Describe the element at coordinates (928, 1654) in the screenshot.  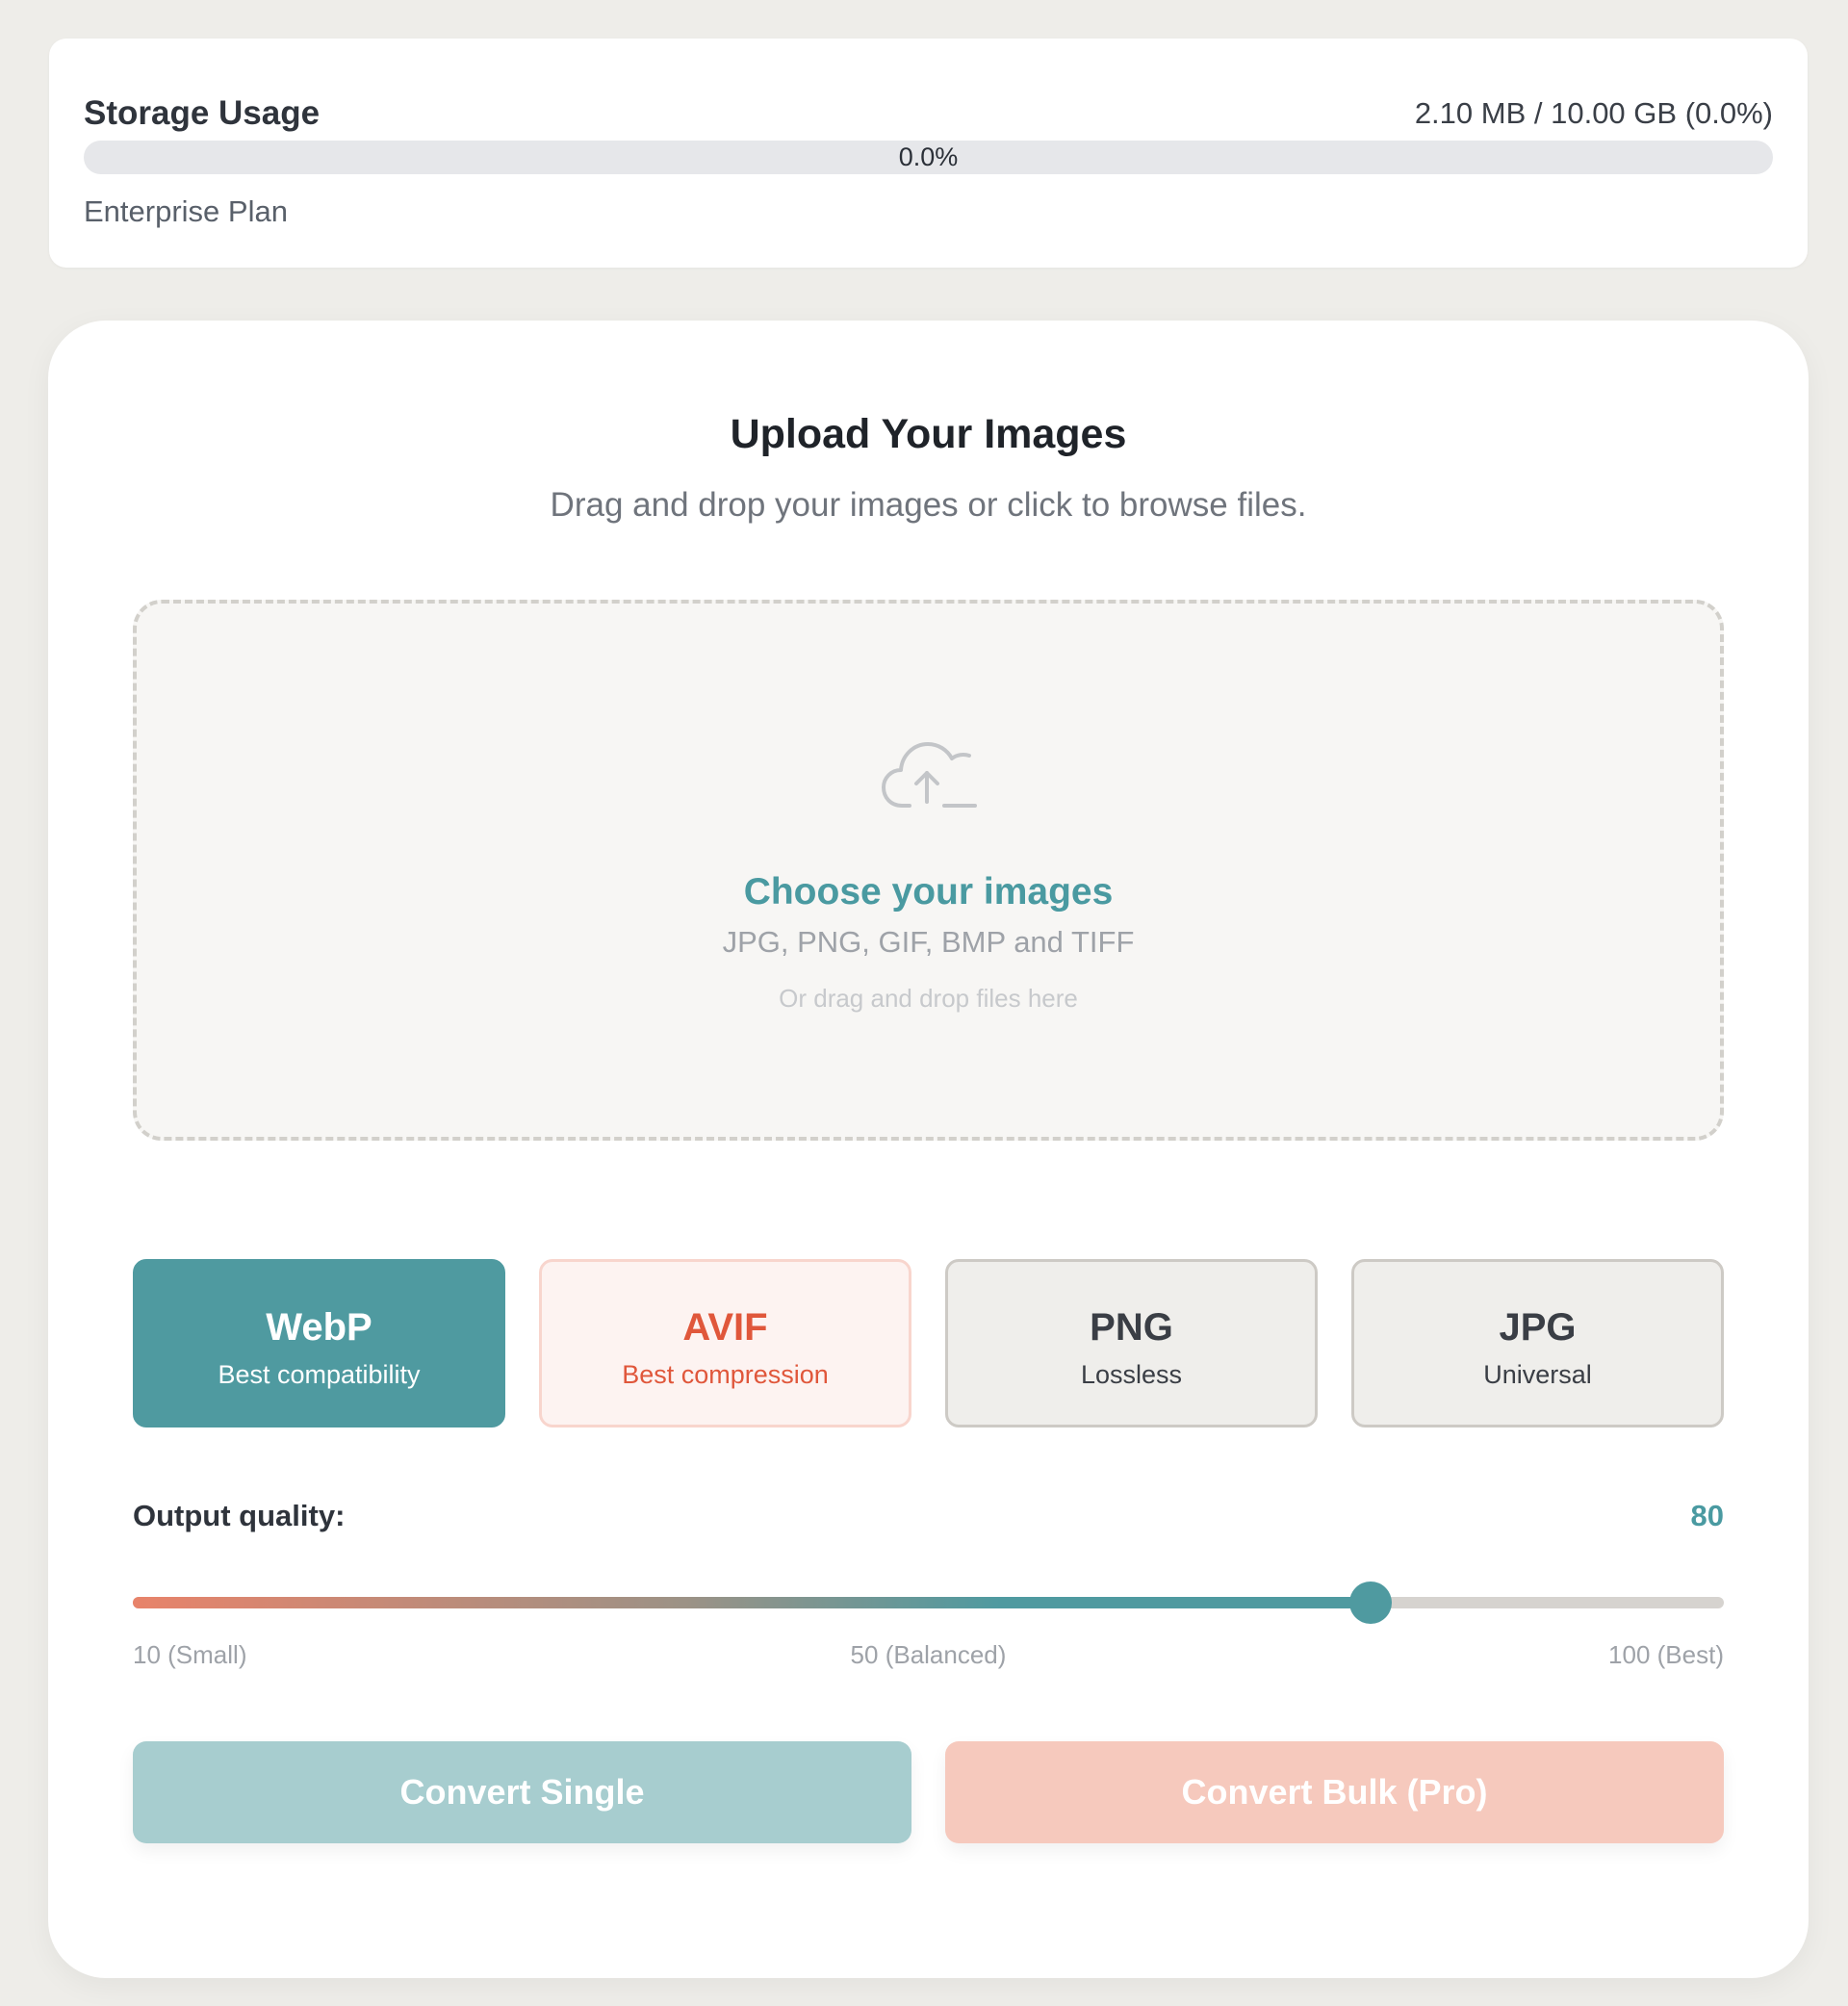
I see `quality-tick-mid: 50 (Balanced)` at that location.